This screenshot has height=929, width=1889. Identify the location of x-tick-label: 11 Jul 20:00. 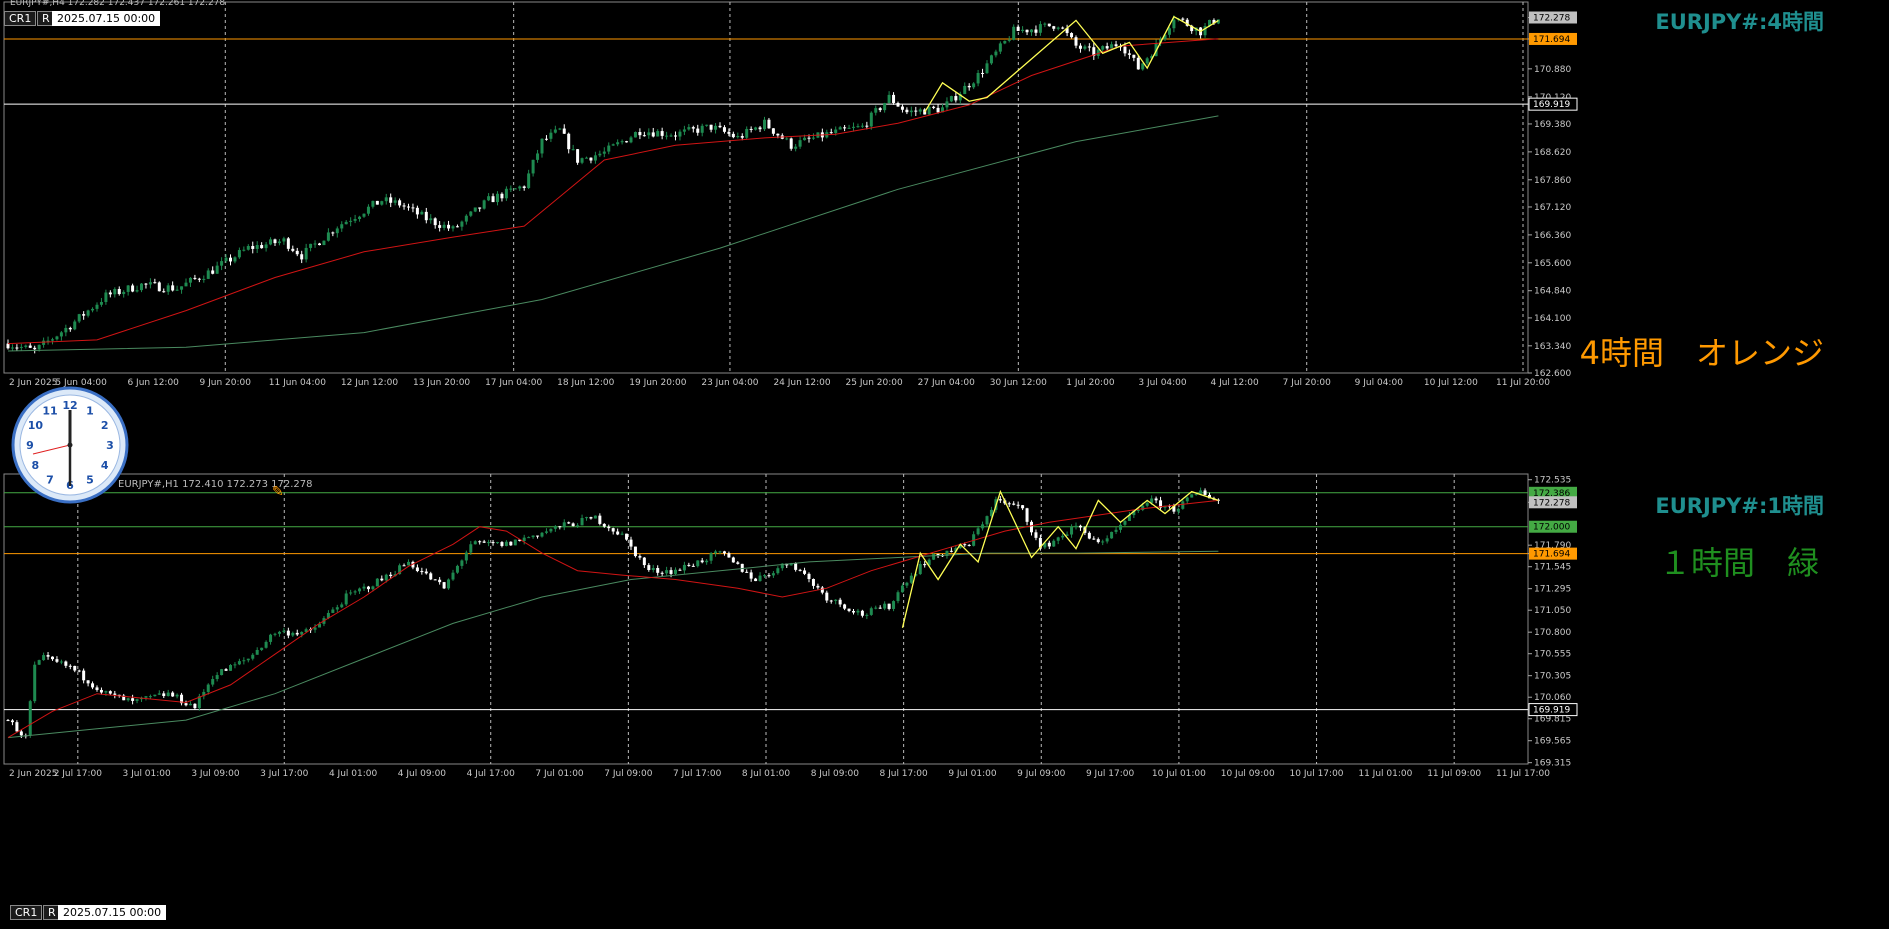
(1523, 383).